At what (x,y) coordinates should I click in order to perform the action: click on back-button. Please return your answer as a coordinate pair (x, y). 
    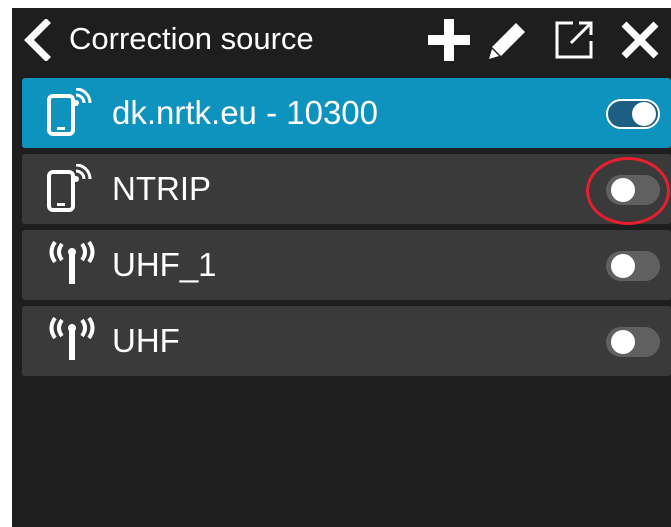
    Looking at the image, I should click on (37, 40).